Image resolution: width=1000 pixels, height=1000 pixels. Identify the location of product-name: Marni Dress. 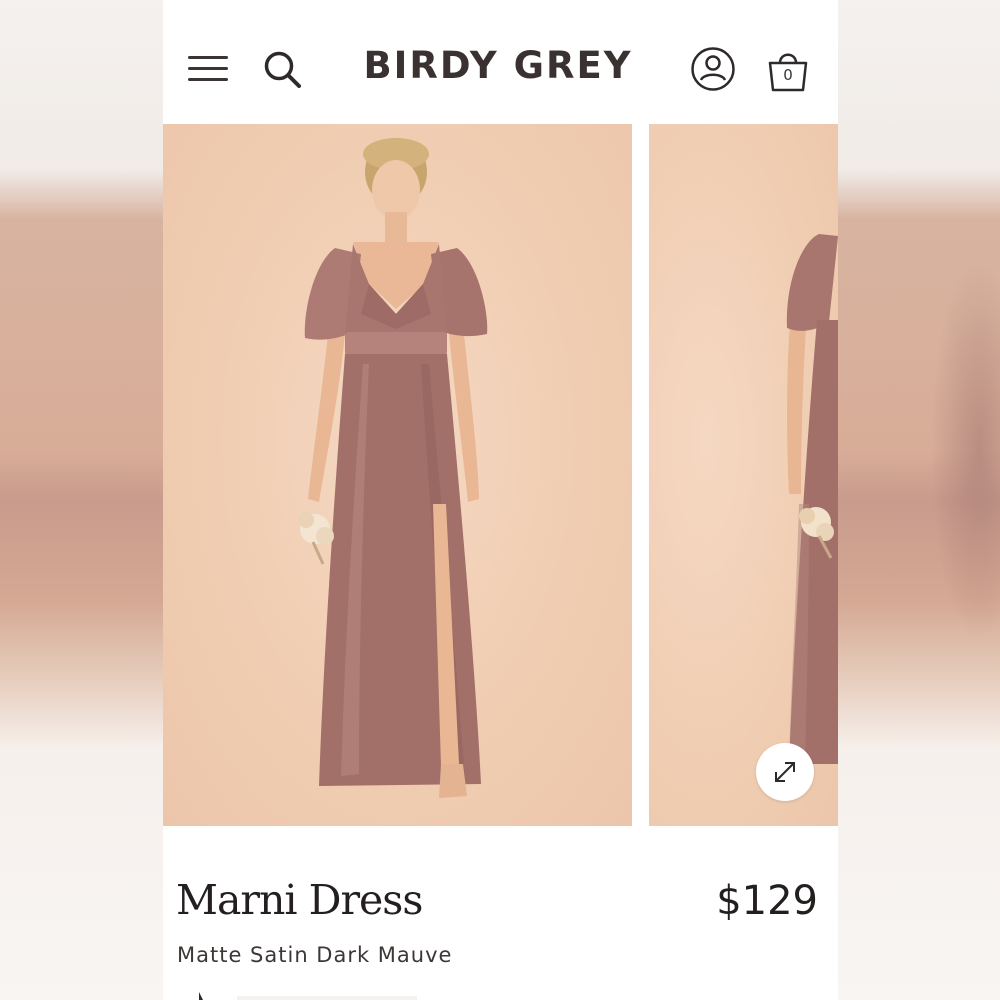
(299, 900).